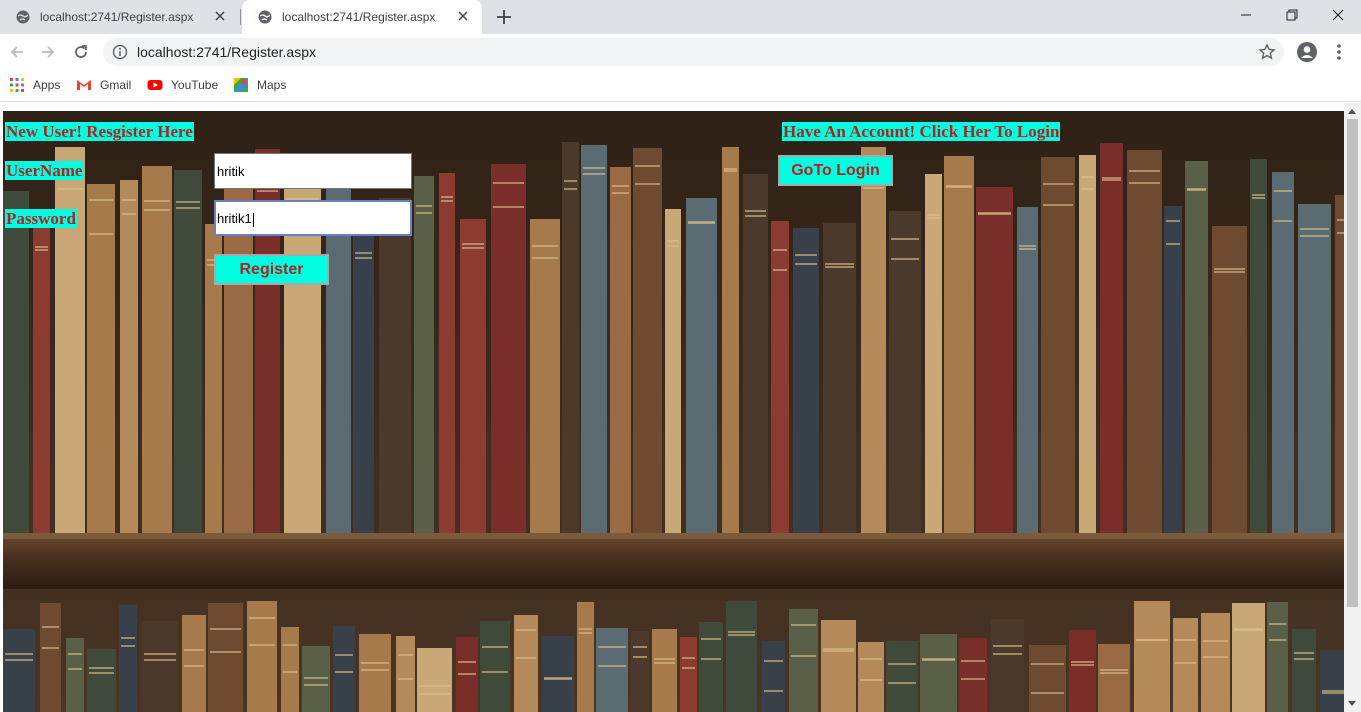 Image resolution: width=1361 pixels, height=712 pixels. What do you see at coordinates (1292, 15) in the screenshot?
I see `restore-icon` at bounding box center [1292, 15].